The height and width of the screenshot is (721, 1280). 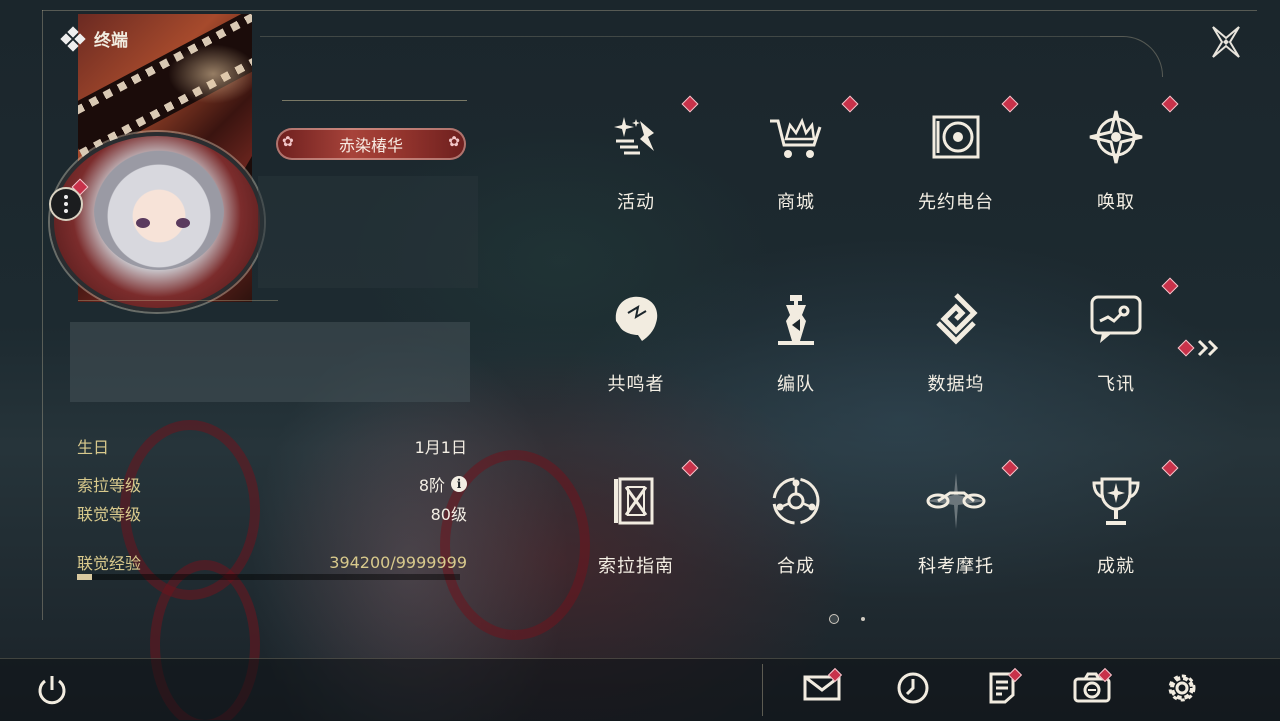 I want to click on stat-value: 80级, so click(x=448, y=514).